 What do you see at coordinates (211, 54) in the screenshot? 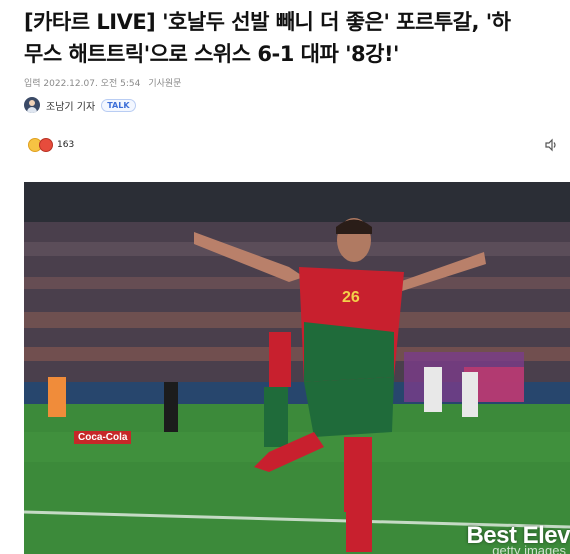
I see `headline-line-2: 무스 해트트릭'으로 스위스 6-1 대파 '8강!'` at bounding box center [211, 54].